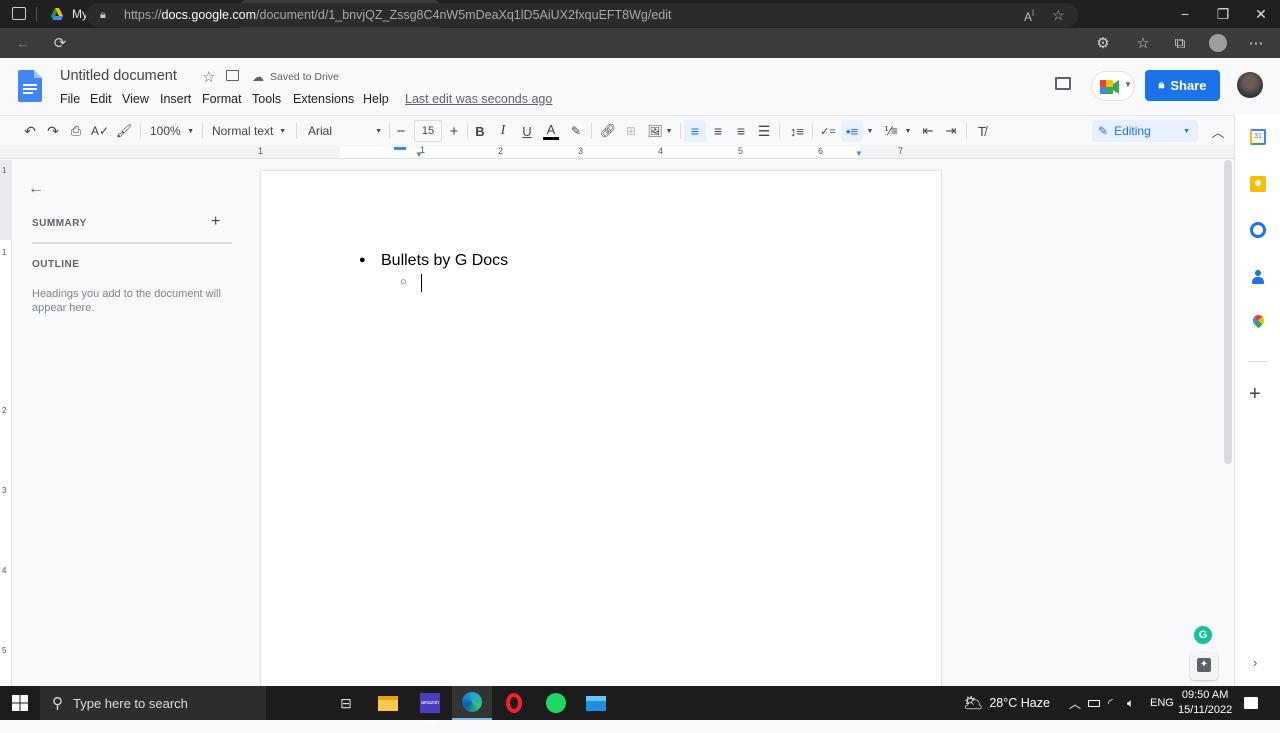 The image size is (1280, 733). I want to click on close-outline-back-arrow-icon: ←, so click(36, 189).